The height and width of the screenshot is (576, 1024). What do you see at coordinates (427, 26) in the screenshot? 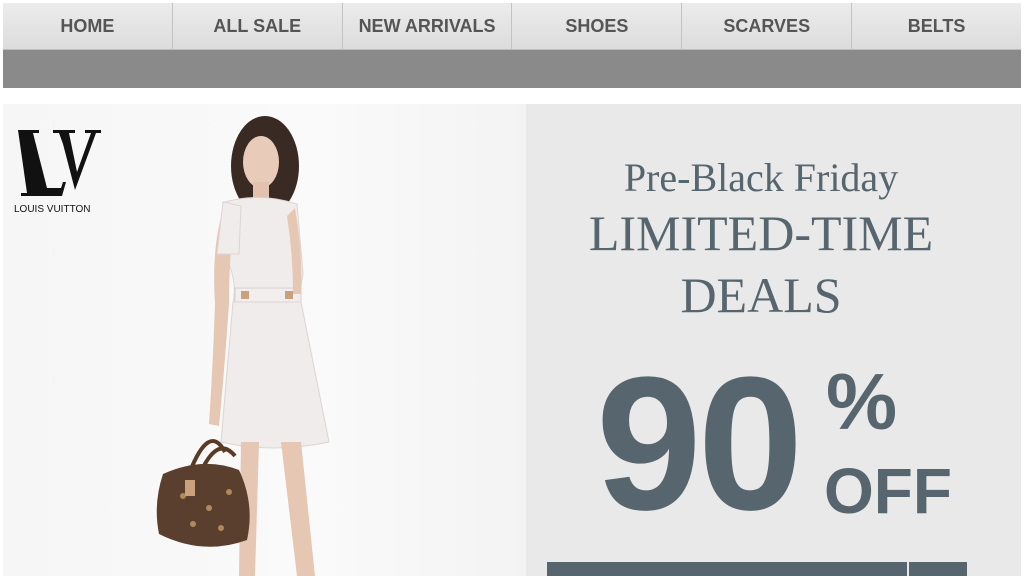
I see `nav-item-new-arrivals: NEW ARRIVALS` at bounding box center [427, 26].